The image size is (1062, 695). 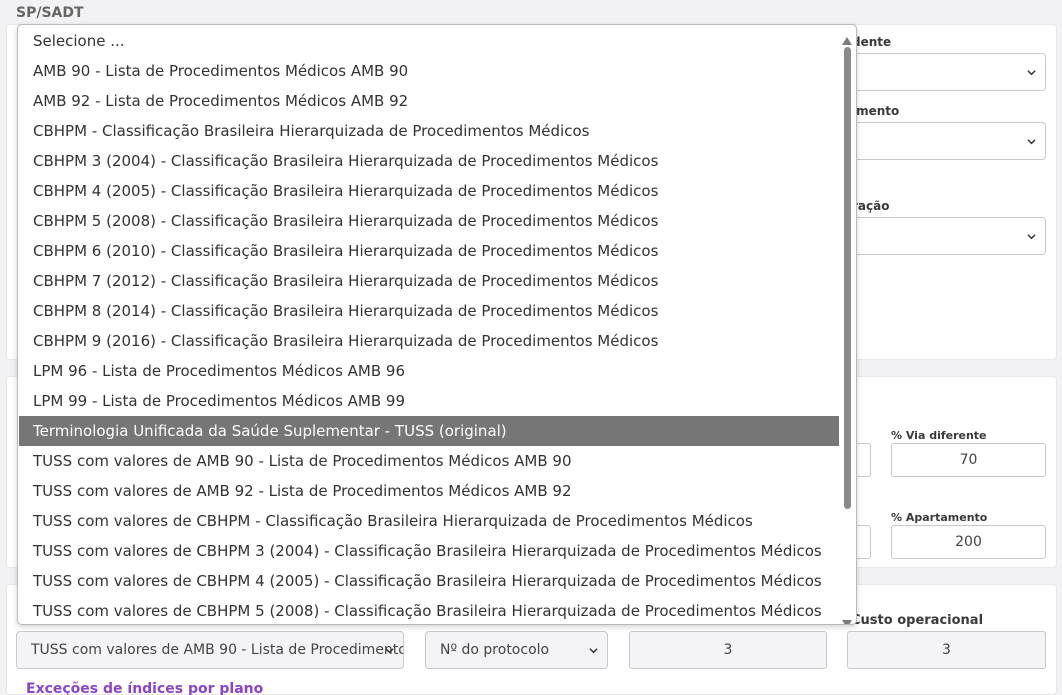 I want to click on protocolo-select: Nº do protocolo, so click(x=516, y=650).